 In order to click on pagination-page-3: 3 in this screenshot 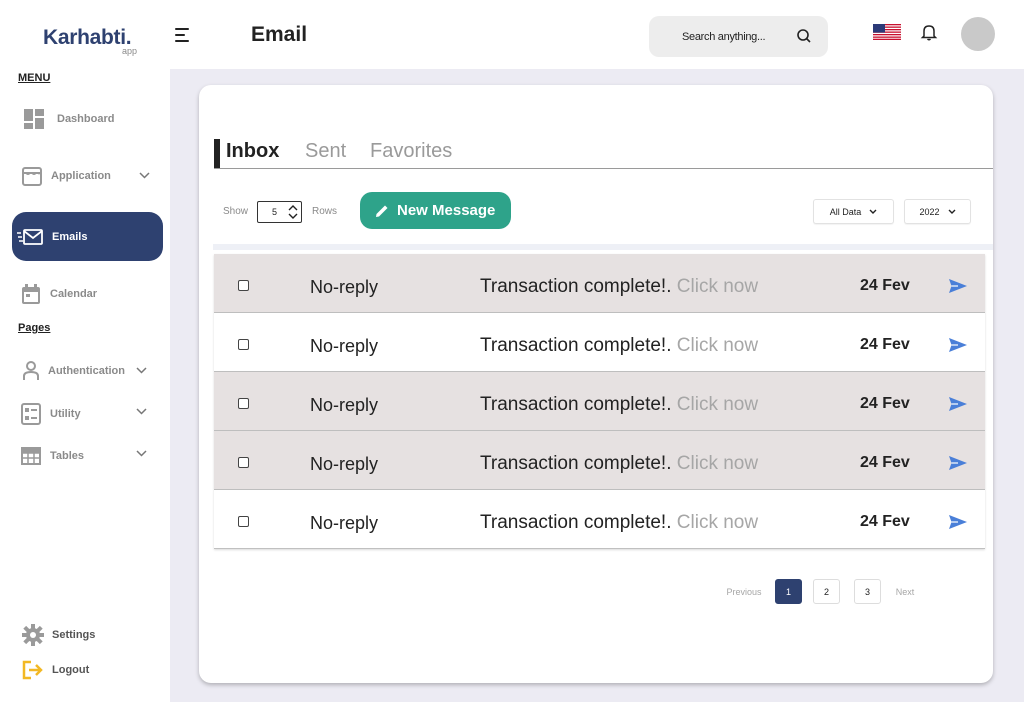, I will do `click(867, 591)`.